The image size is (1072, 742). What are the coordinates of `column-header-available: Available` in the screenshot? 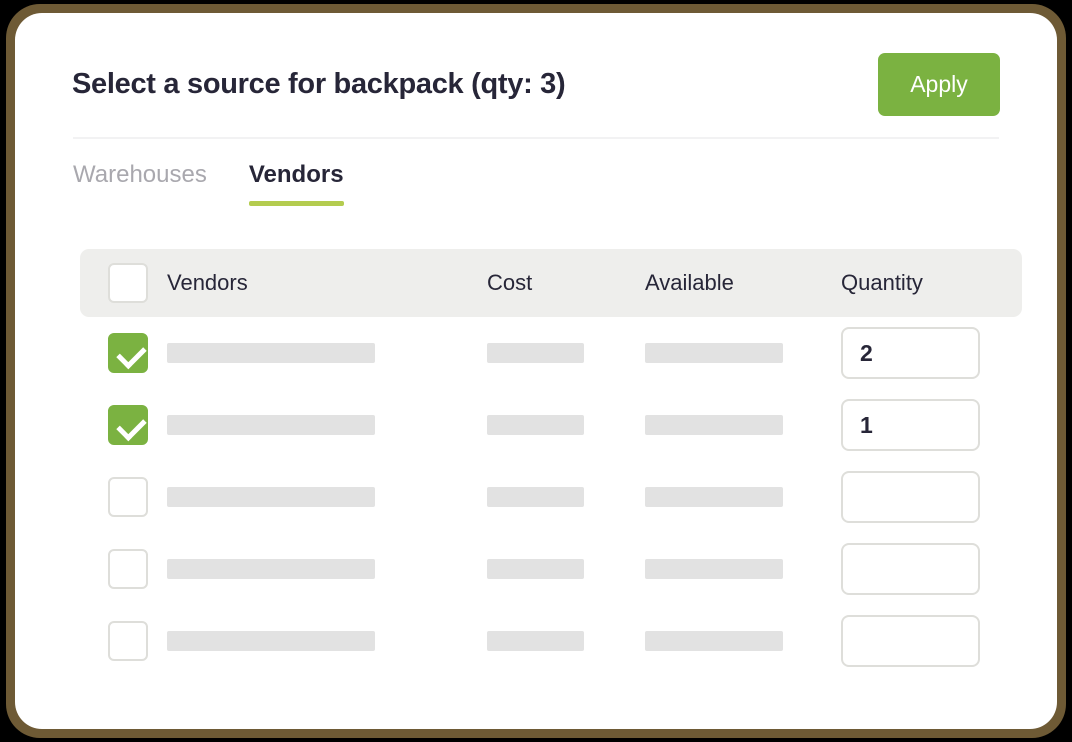 It's located at (689, 282).